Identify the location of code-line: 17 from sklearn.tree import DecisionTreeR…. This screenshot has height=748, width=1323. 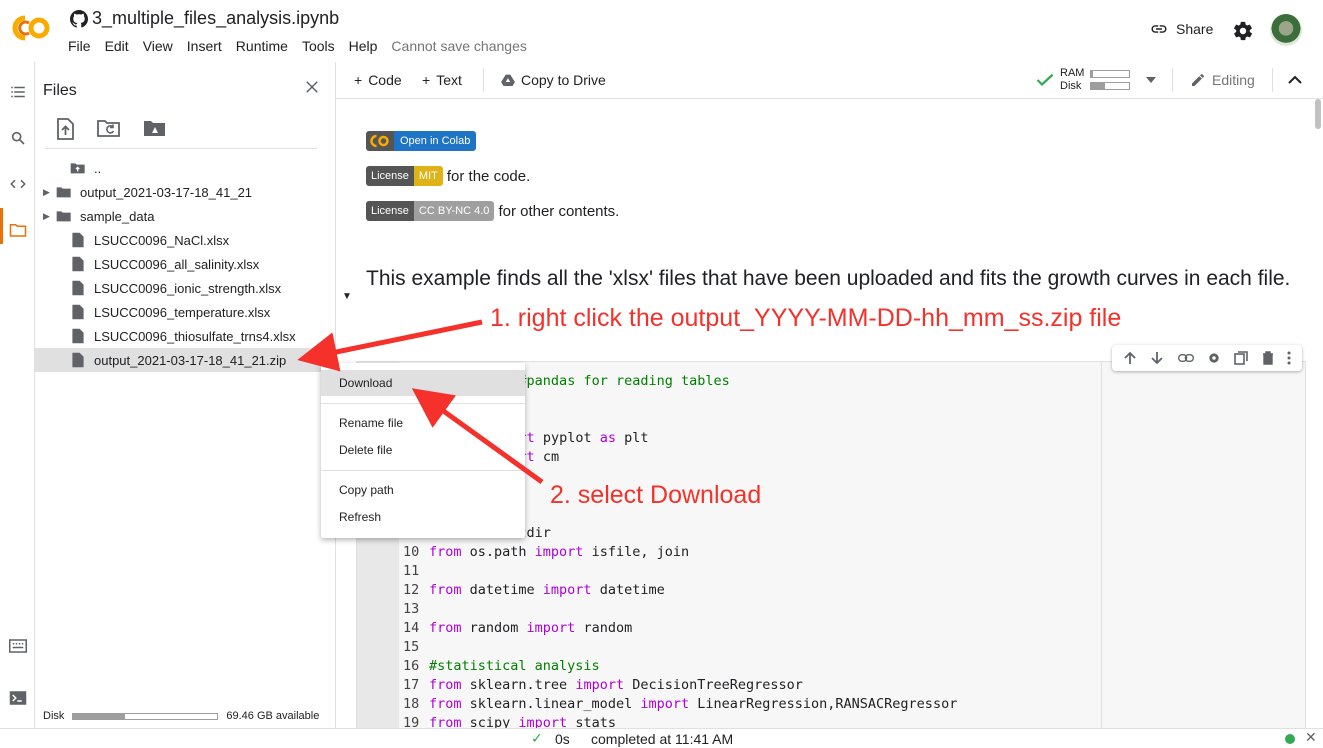
(680, 685).